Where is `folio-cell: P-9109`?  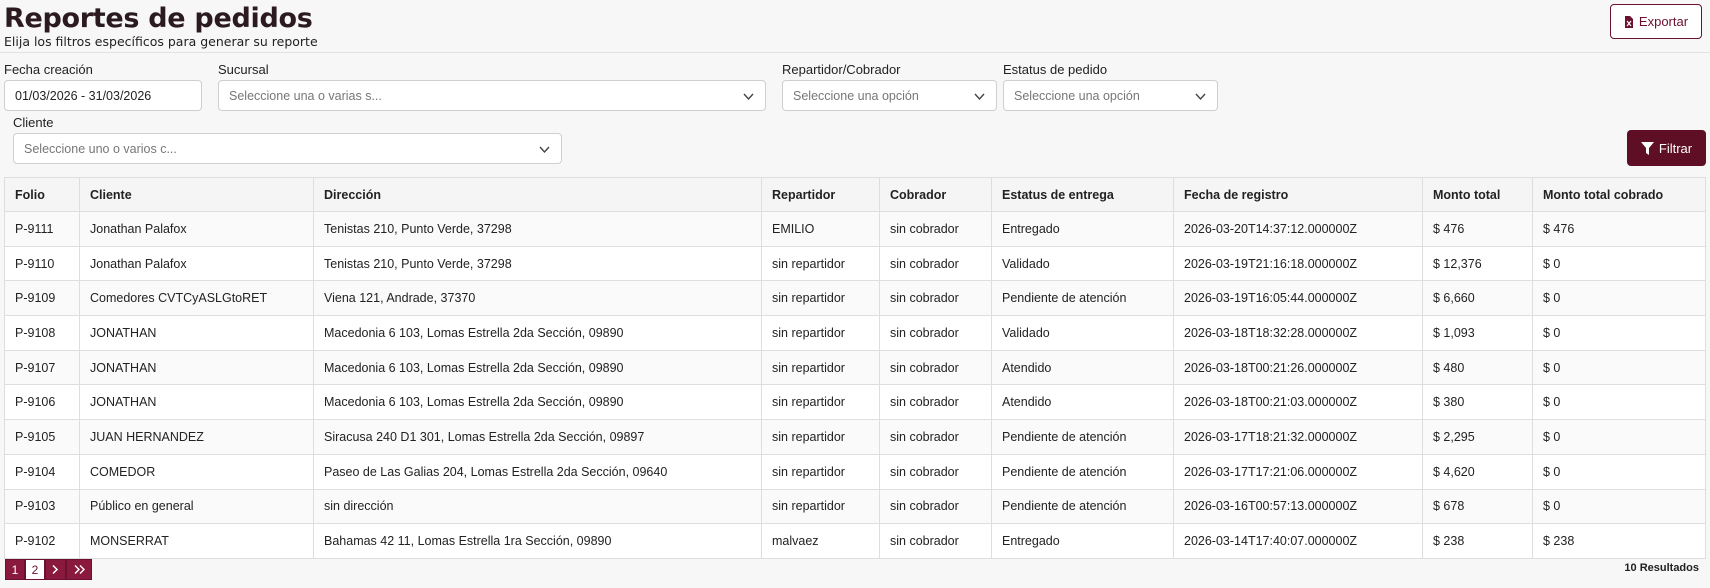
folio-cell: P-9109 is located at coordinates (42, 298).